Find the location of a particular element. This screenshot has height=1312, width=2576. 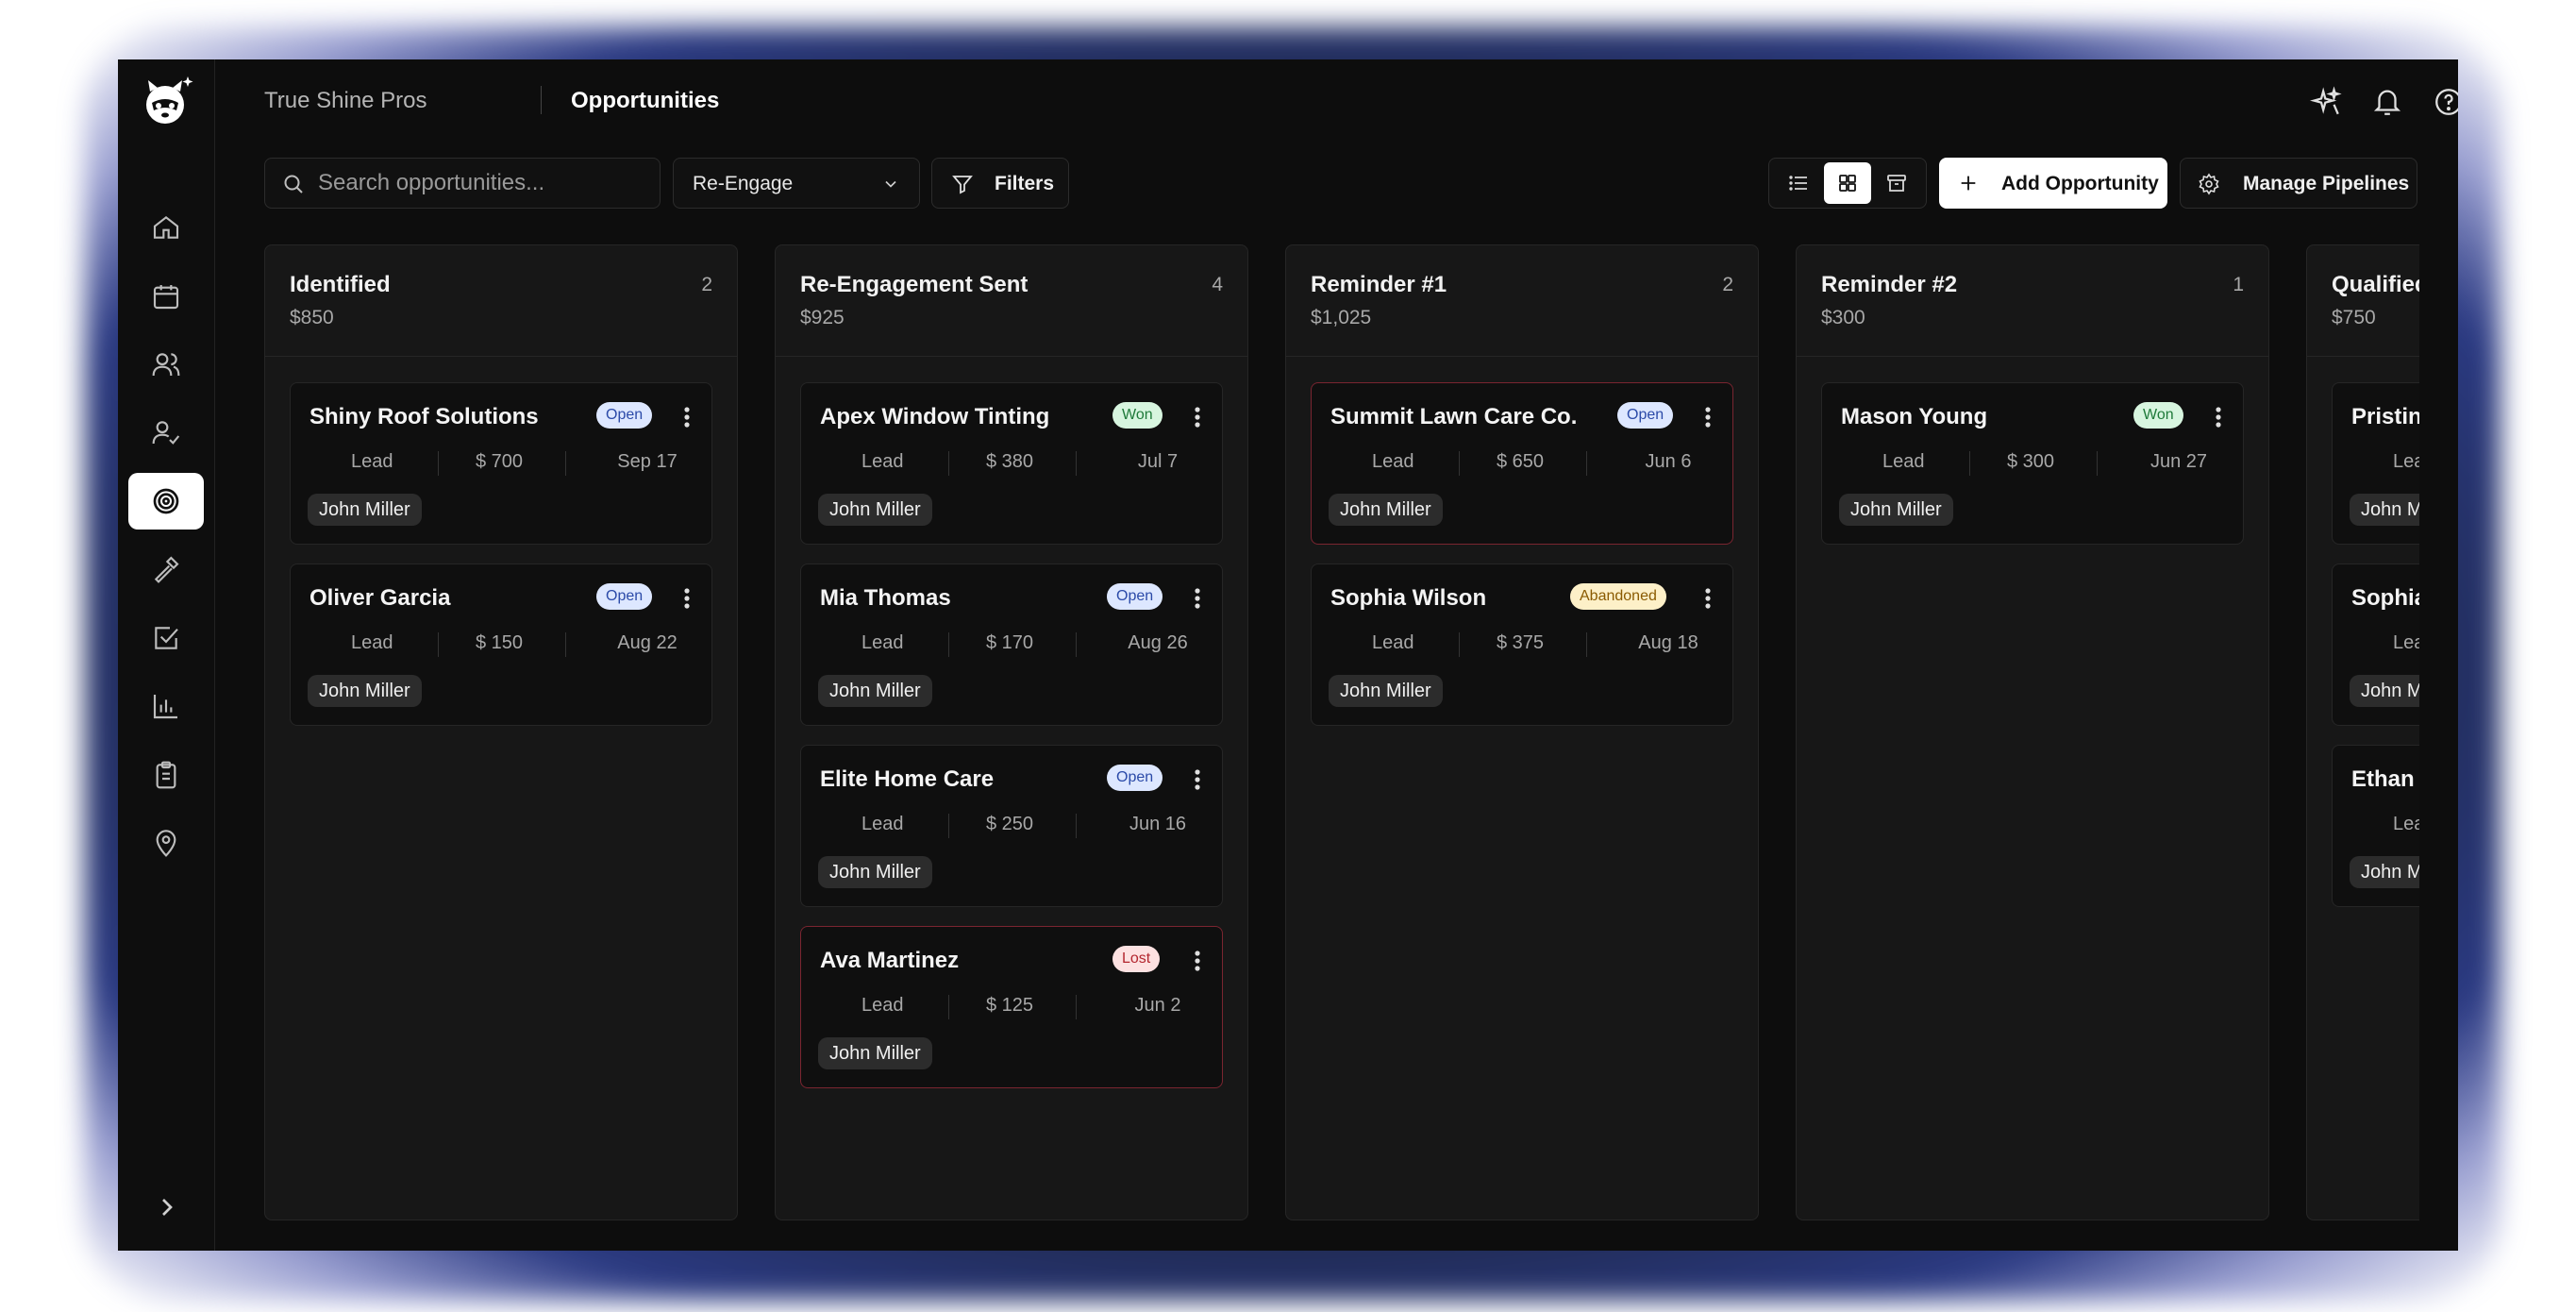

add-opportunity-button: Add Opportunity is located at coordinates (2053, 184).